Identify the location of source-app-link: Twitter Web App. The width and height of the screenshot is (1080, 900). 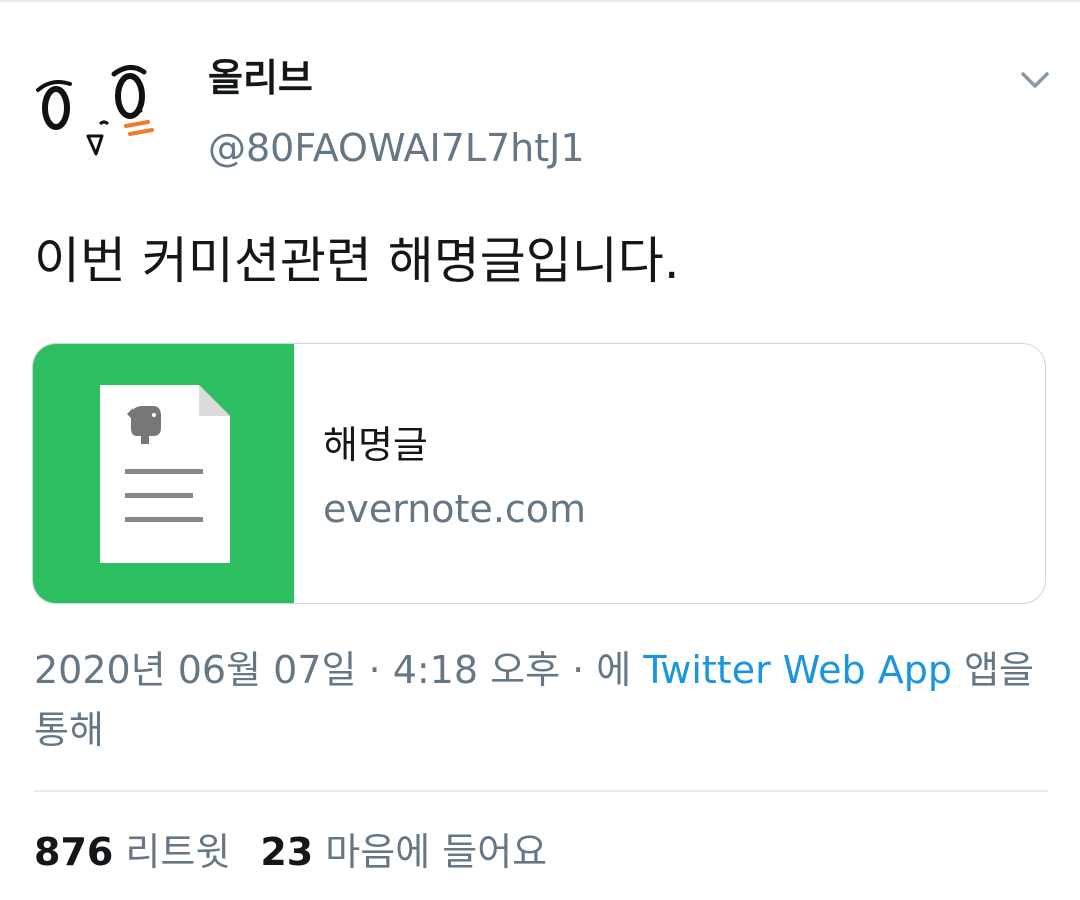
(797, 670).